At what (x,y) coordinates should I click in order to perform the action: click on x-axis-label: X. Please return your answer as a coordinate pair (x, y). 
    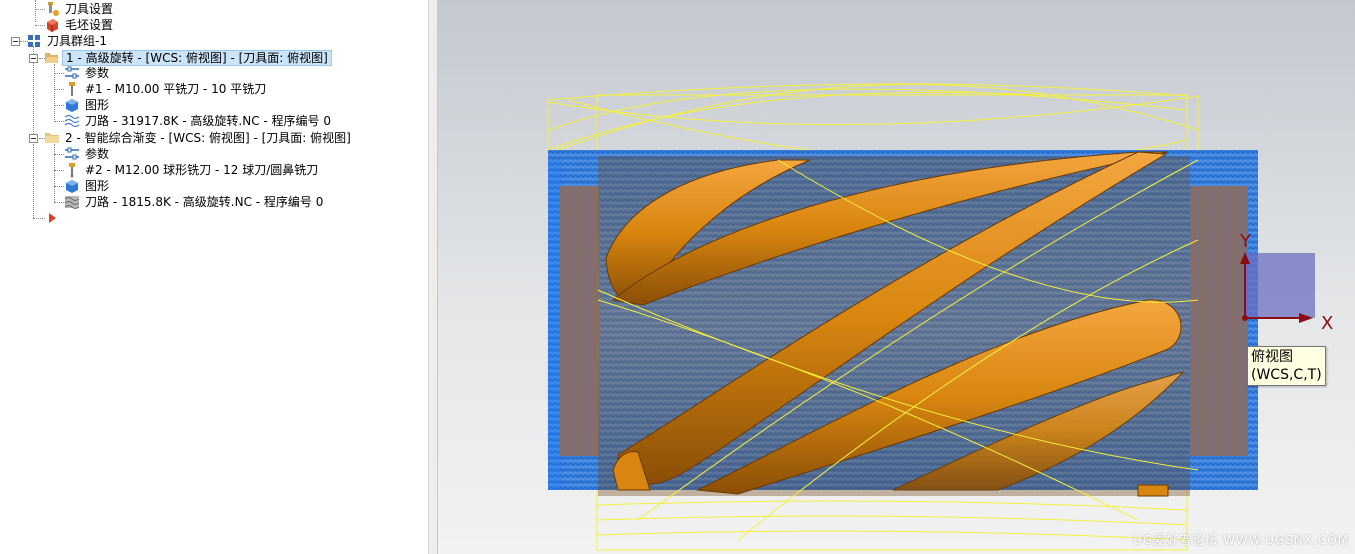
    Looking at the image, I should click on (1327, 323).